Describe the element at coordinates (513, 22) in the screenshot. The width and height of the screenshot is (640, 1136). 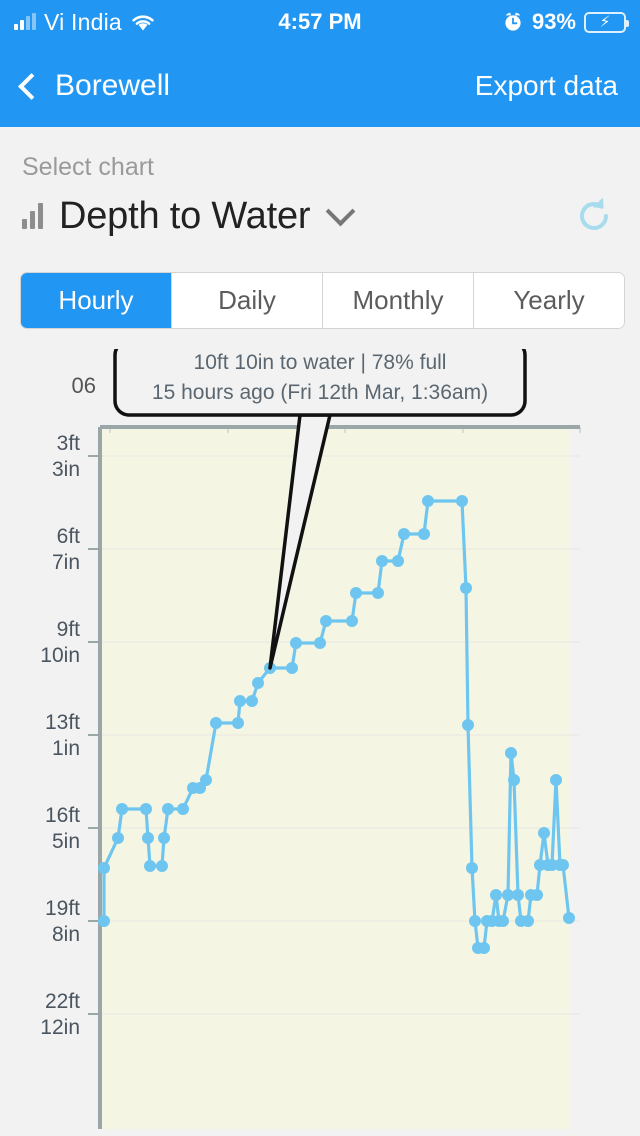
I see `alarm-clock-icon` at that location.